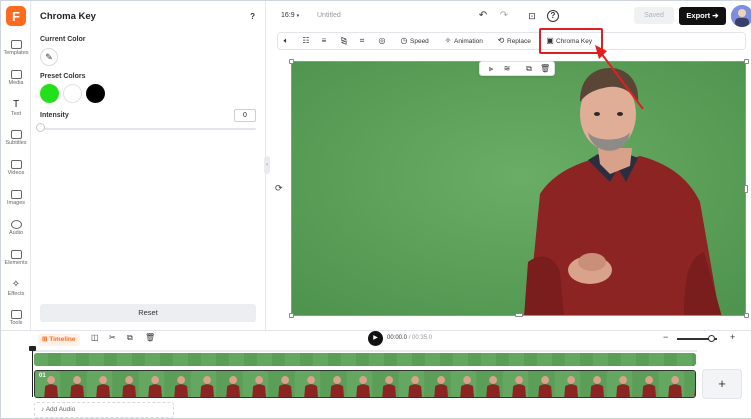 Image resolution: width=752 pixels, height=419 pixels. What do you see at coordinates (40, 127) in the screenshot?
I see `intensity-slider-thumb` at bounding box center [40, 127].